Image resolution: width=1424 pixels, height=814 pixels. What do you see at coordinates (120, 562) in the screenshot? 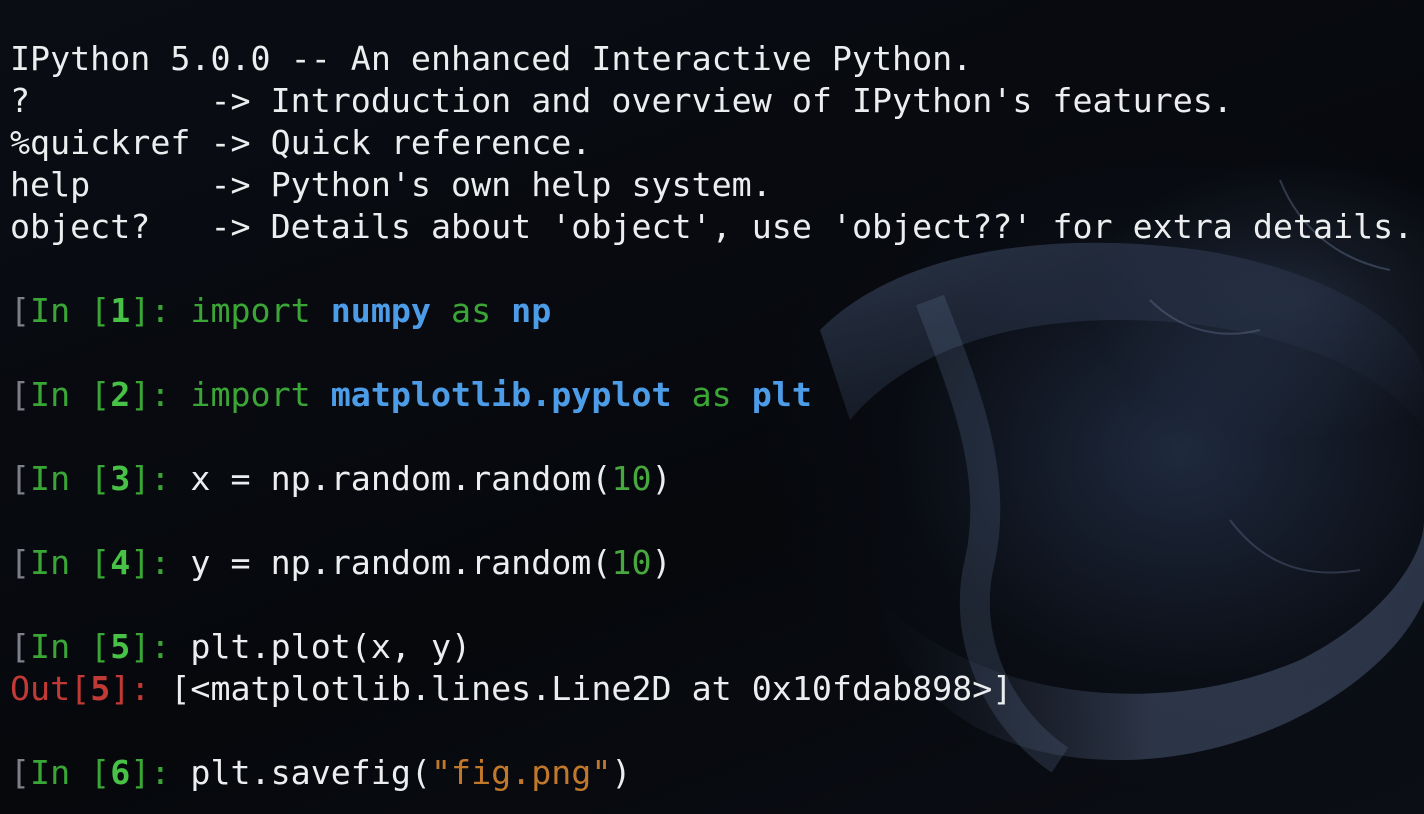
I see `in-prompt-number: 4` at bounding box center [120, 562].